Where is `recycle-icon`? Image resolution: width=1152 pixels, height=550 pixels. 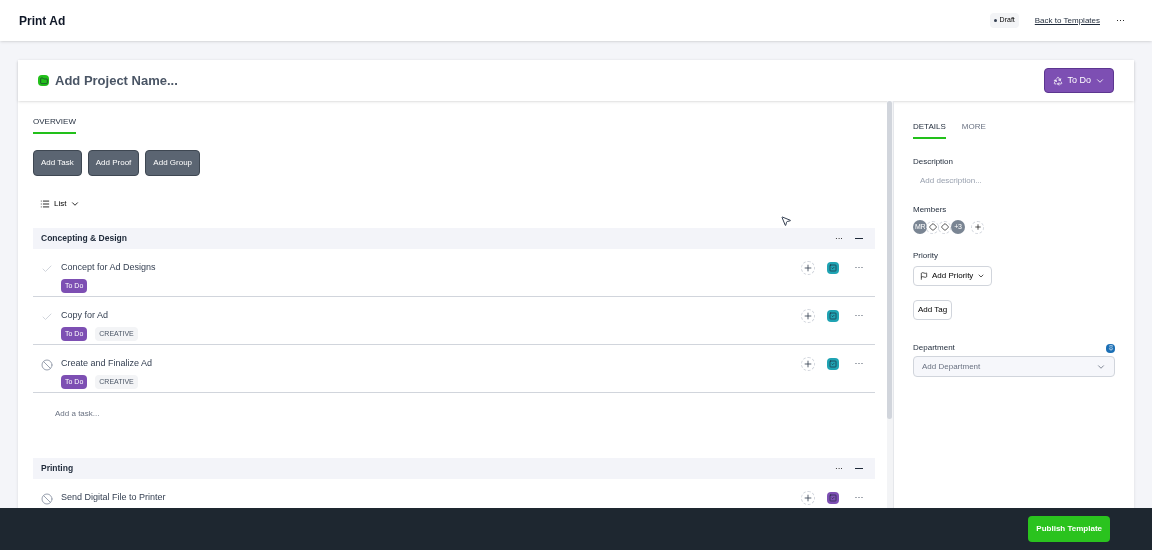 recycle-icon is located at coordinates (1058, 80).